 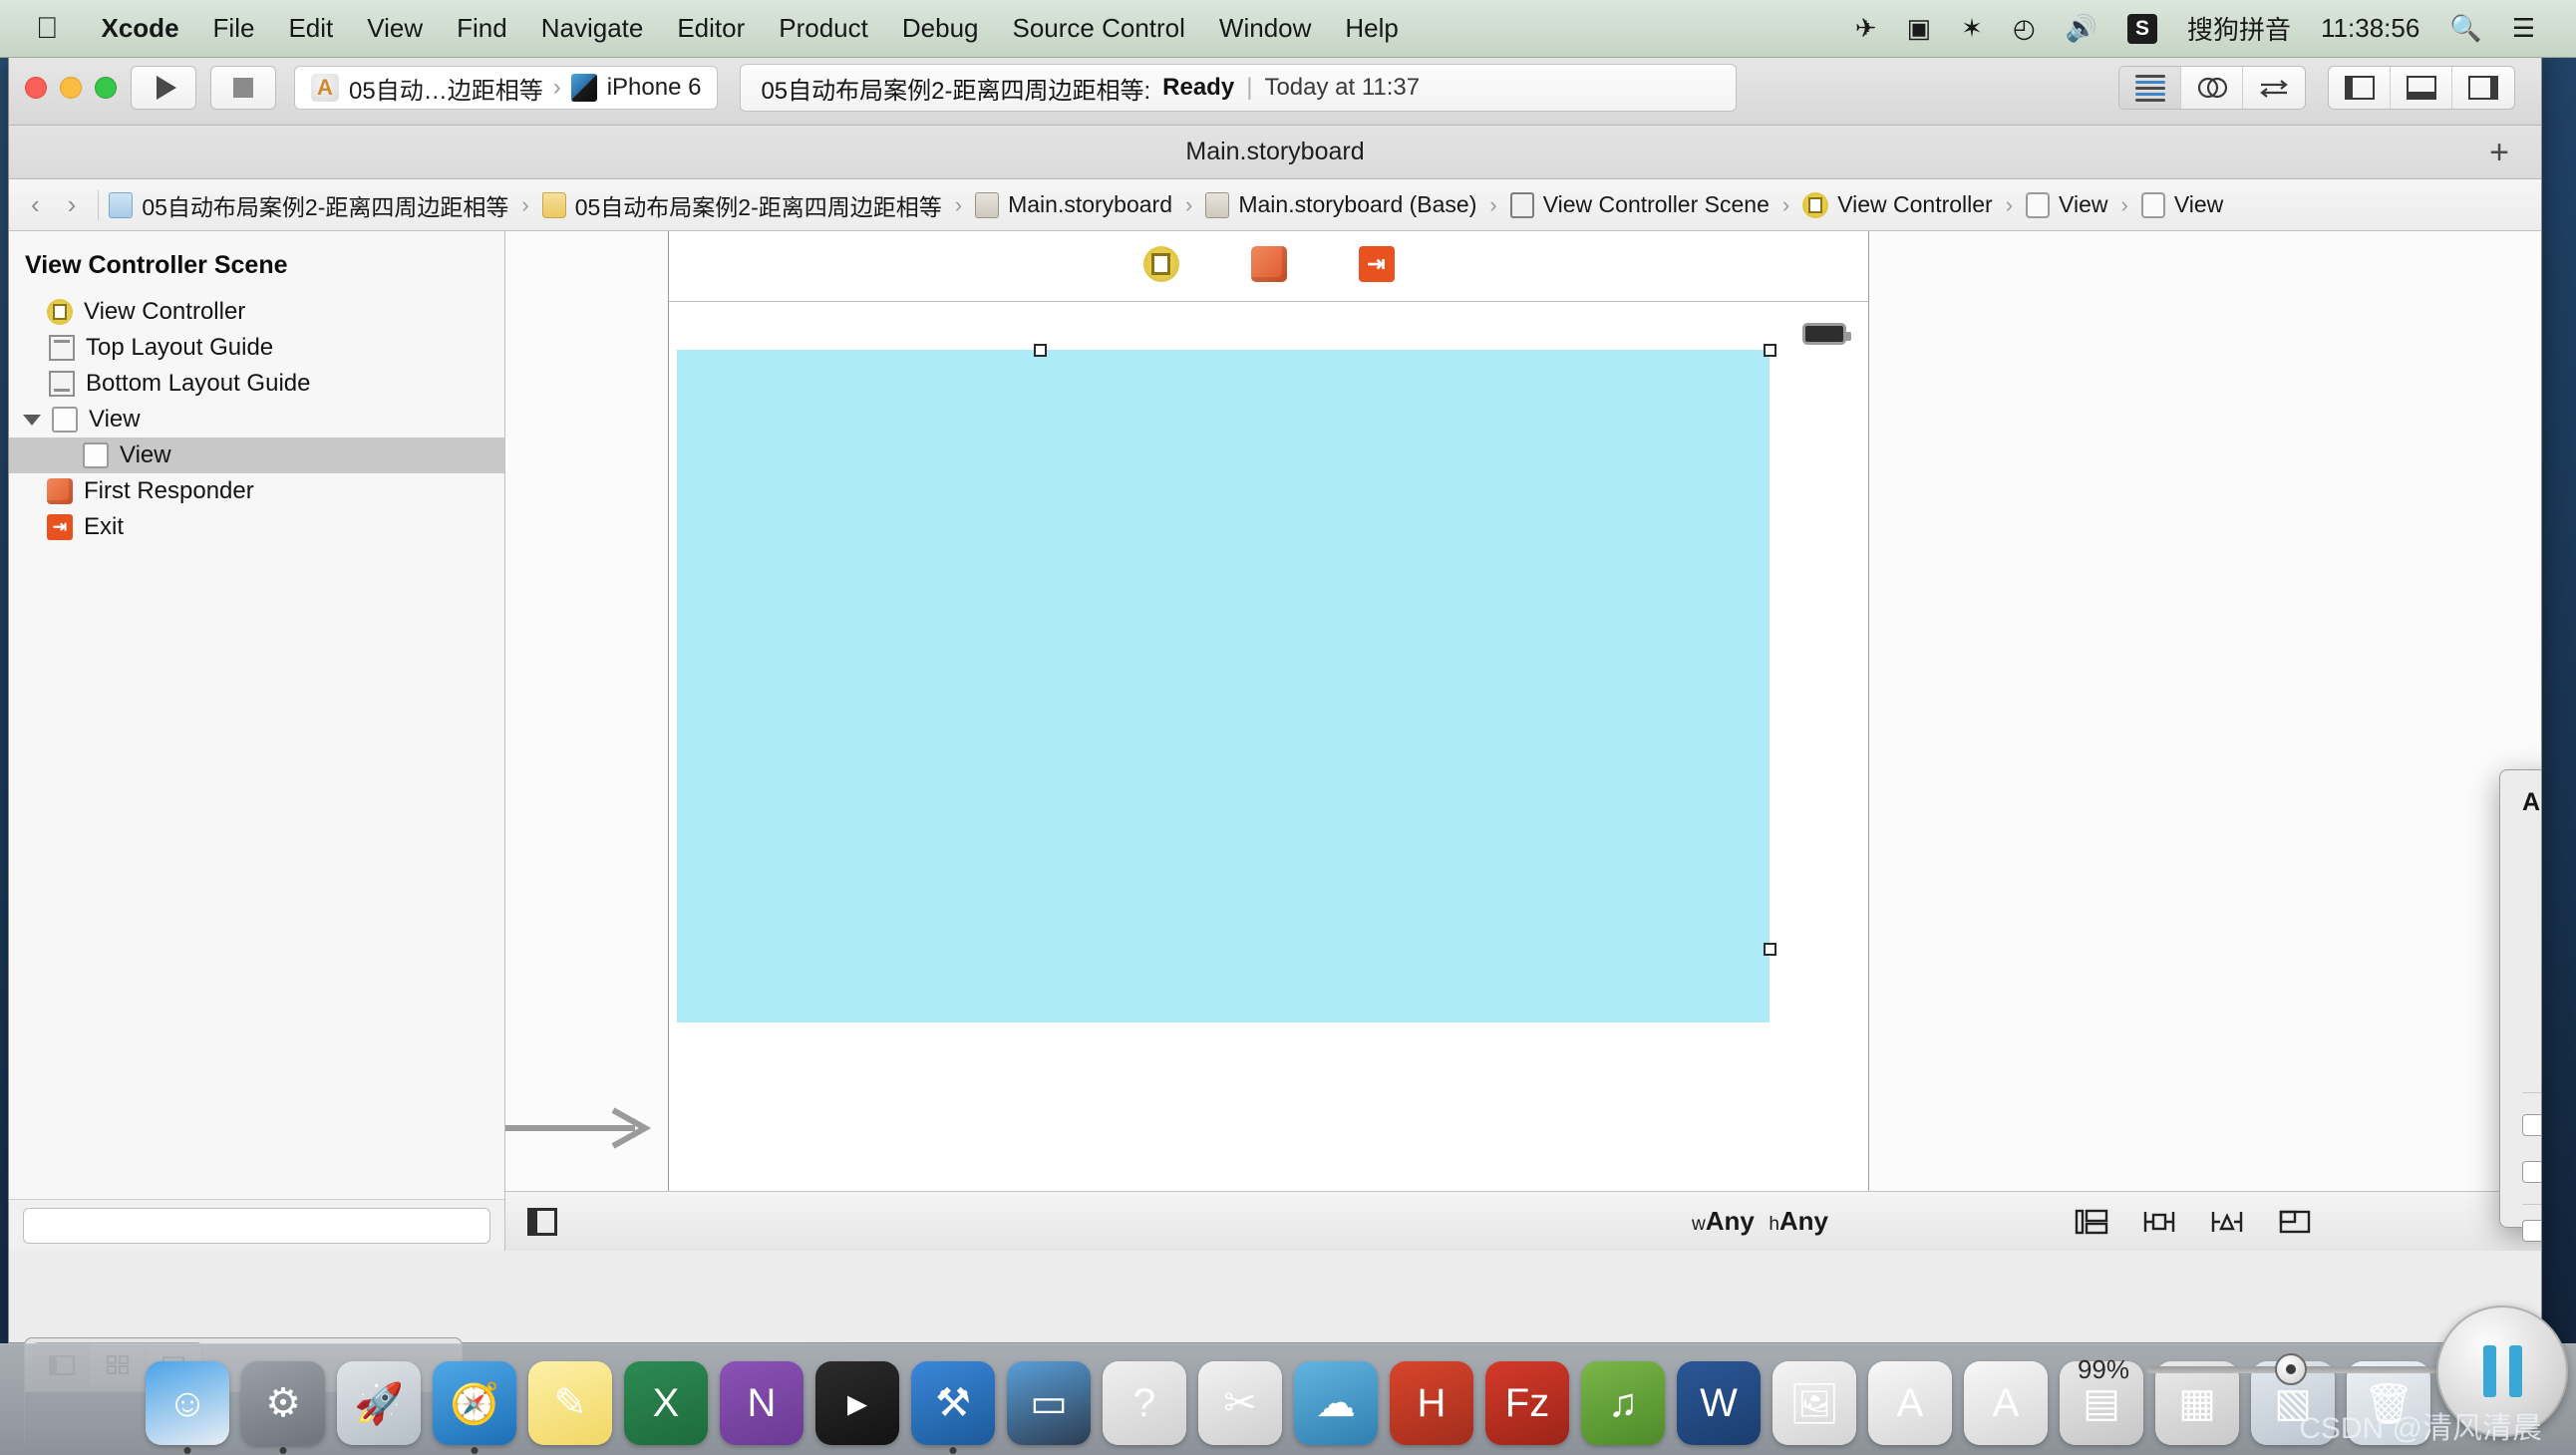 What do you see at coordinates (1240, 1403) in the screenshot?
I see `scissors-icon: ✂` at bounding box center [1240, 1403].